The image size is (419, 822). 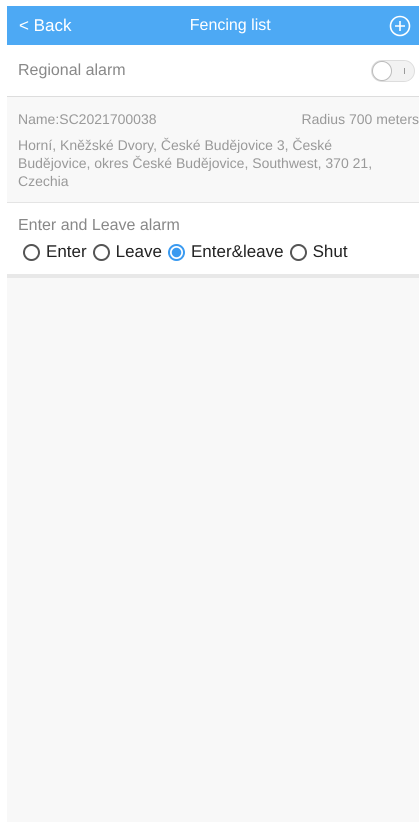 What do you see at coordinates (87, 119) in the screenshot?
I see `fence-name: Name:SC2021700038` at bounding box center [87, 119].